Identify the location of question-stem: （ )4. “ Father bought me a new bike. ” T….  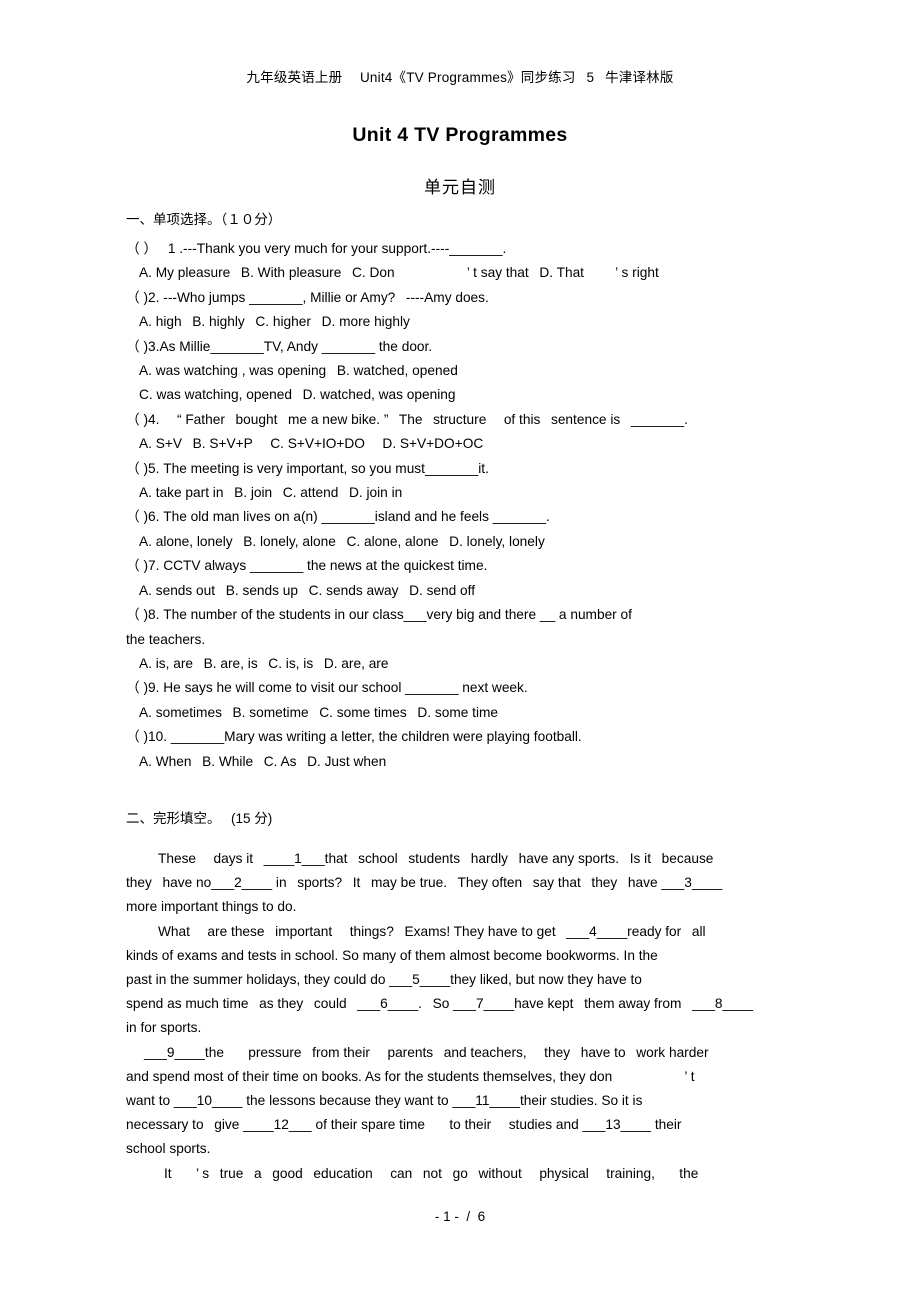
(407, 419).